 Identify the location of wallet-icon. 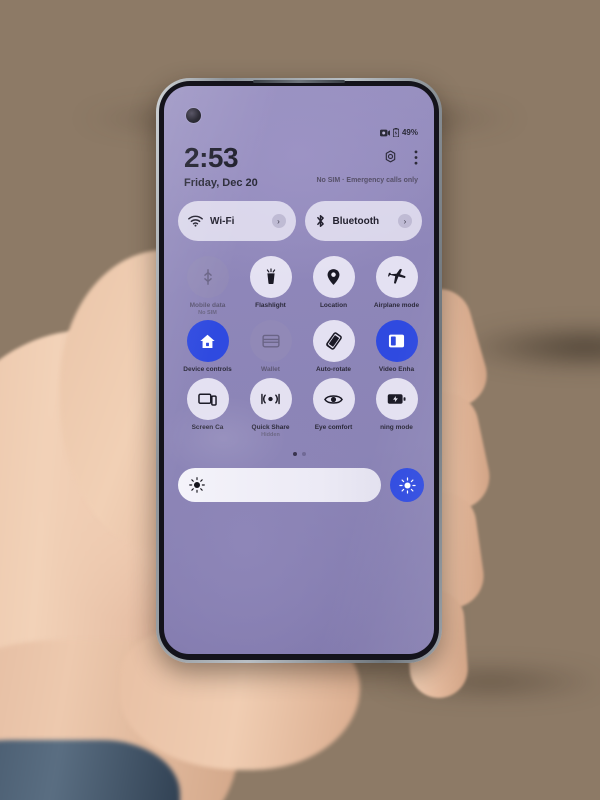
(270, 341).